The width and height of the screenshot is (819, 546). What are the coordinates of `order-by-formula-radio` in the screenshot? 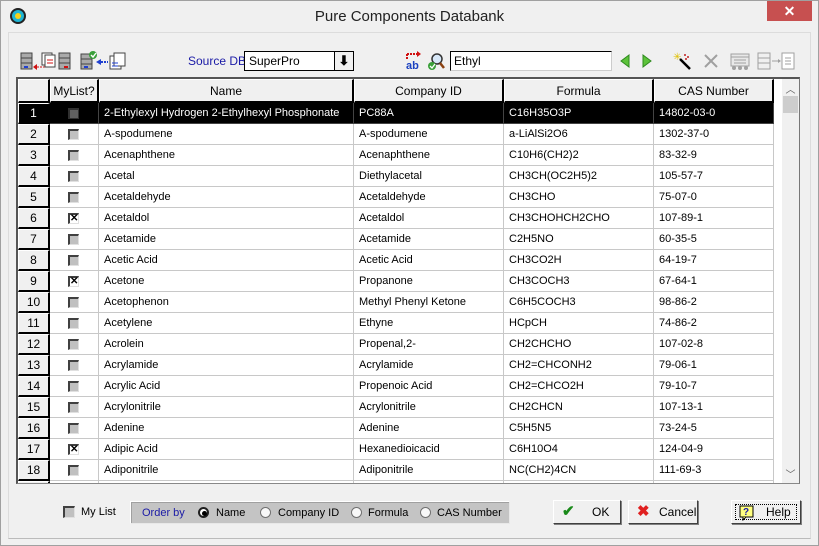 It's located at (356, 512).